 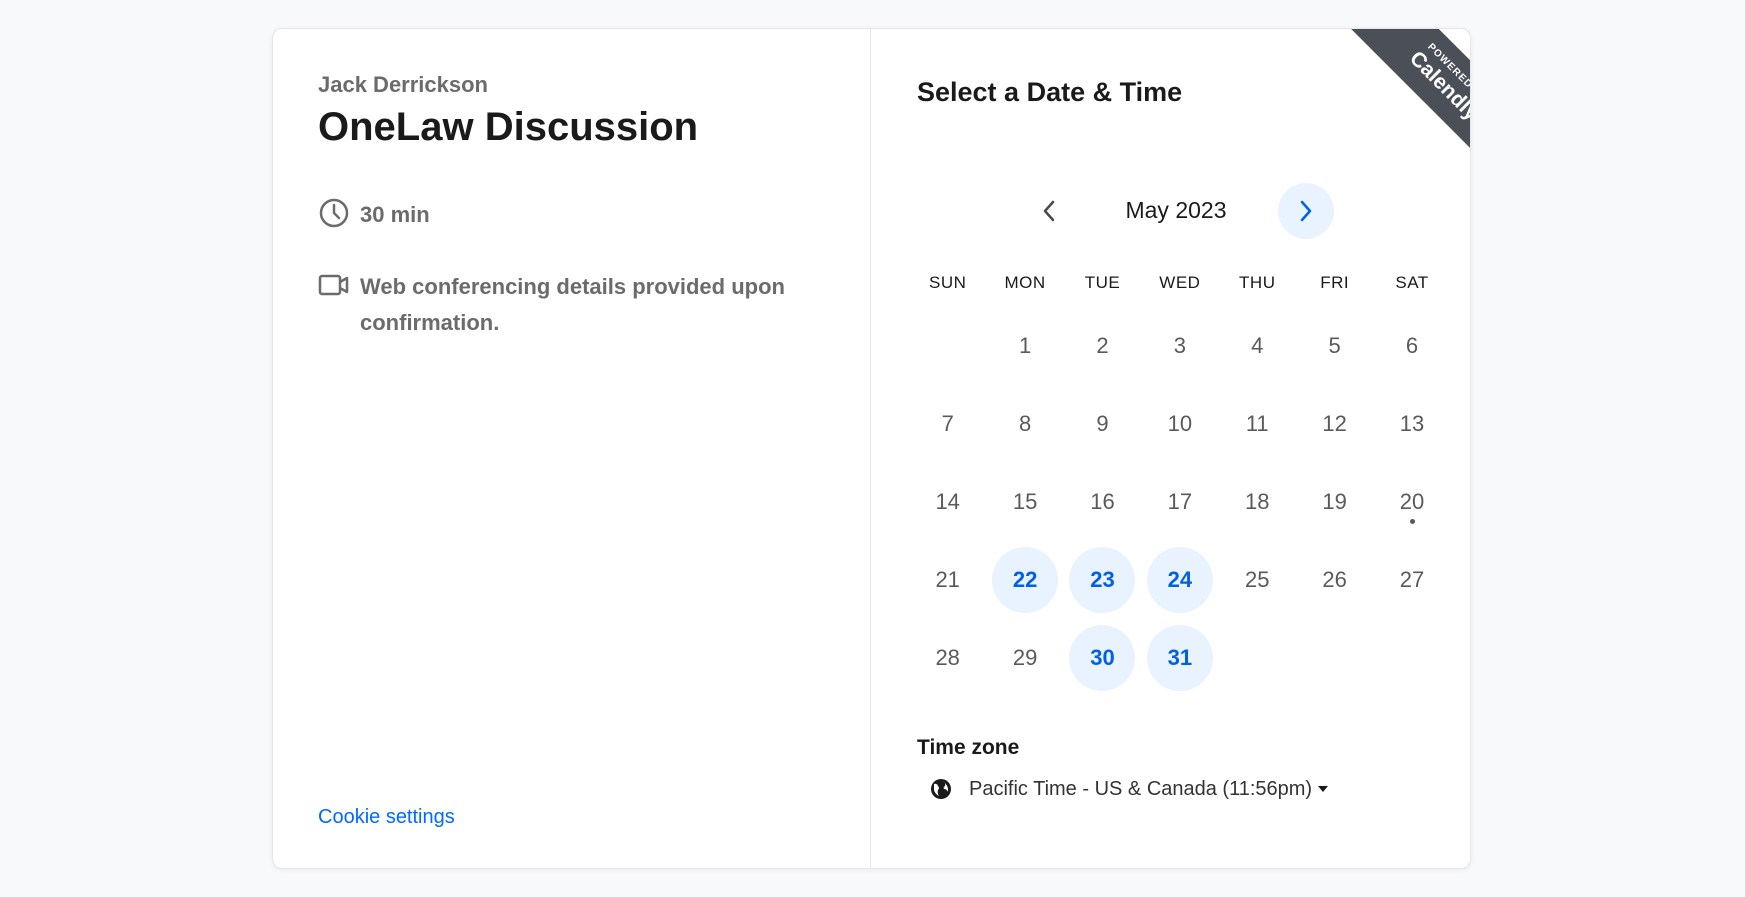 I want to click on day-number: 7, so click(x=947, y=423).